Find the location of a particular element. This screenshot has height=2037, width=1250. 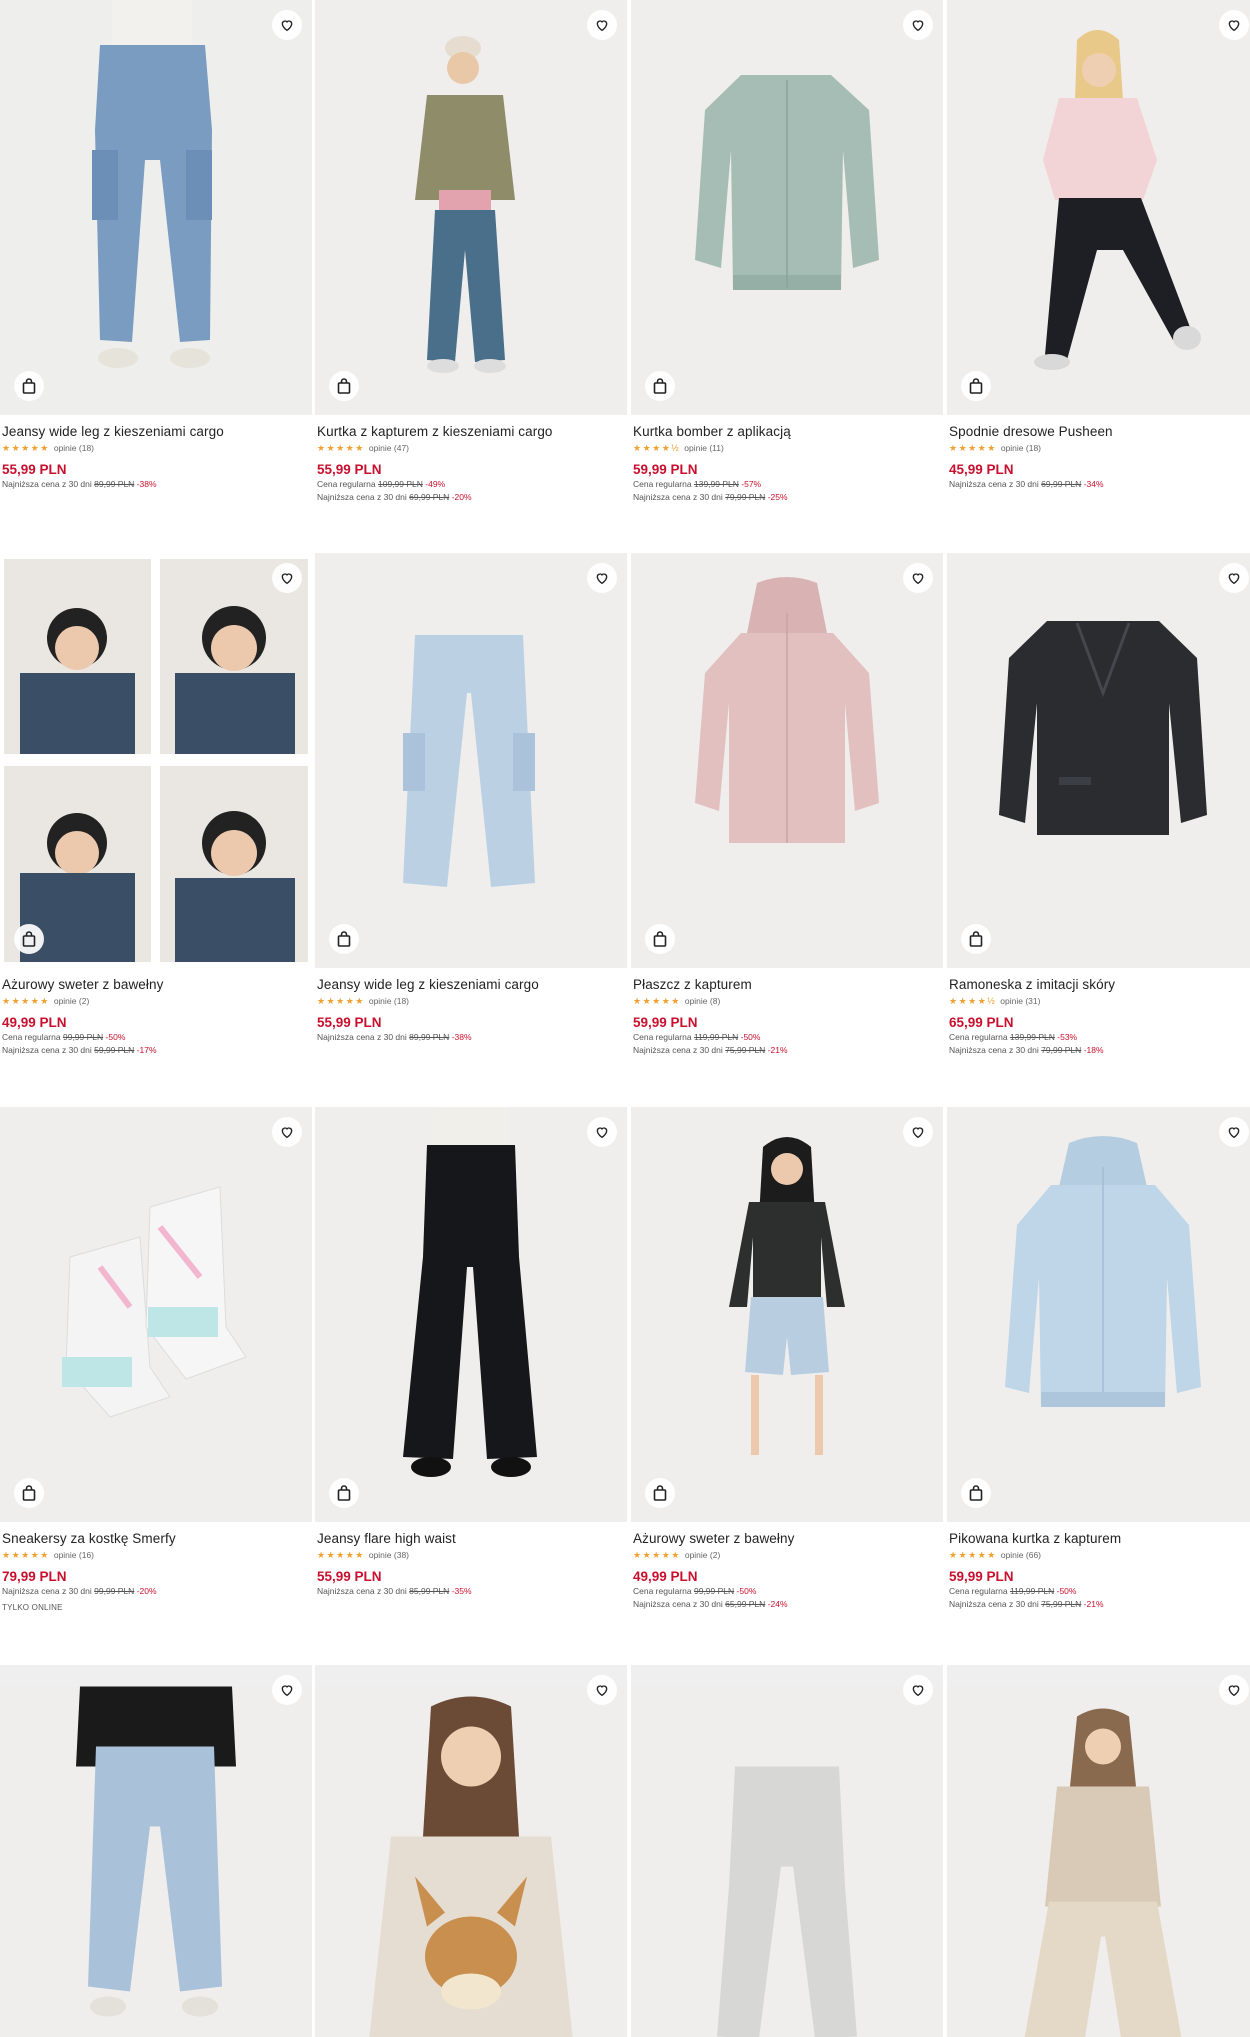

product-name: Sneakersy za kostkę Smerfy is located at coordinates (156, 1538).